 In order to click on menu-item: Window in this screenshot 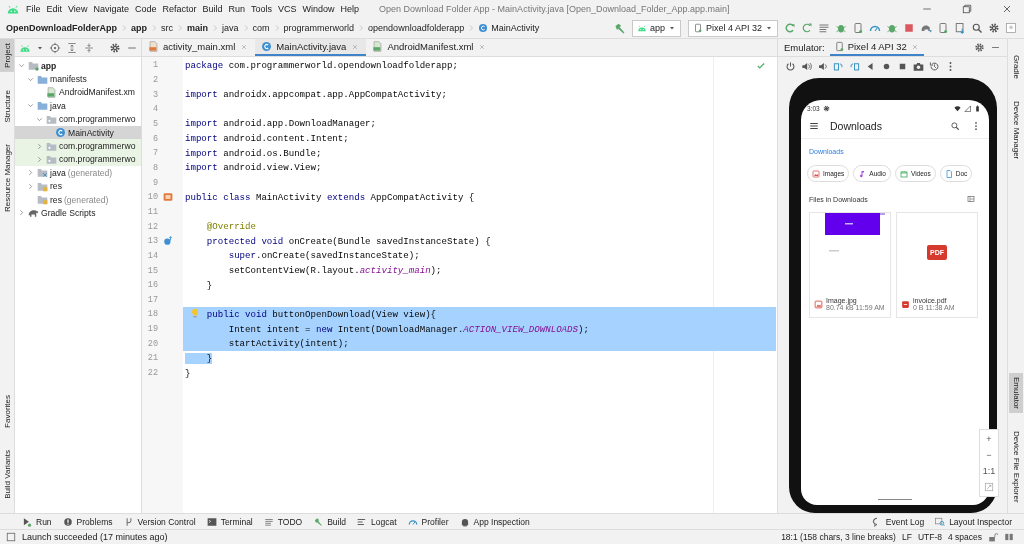, I will do `click(318, 9)`.